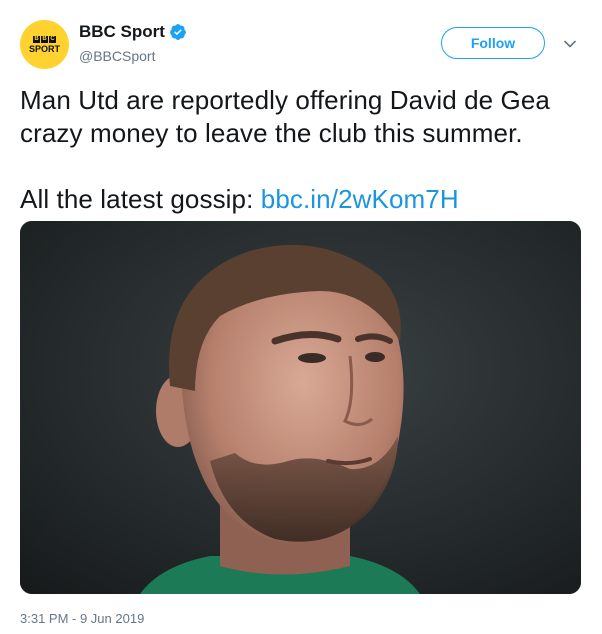 This screenshot has height=634, width=602. Describe the element at coordinates (82, 618) in the screenshot. I see `tweet-timestamp: 3:31 PM - 9 Jun 2019` at that location.